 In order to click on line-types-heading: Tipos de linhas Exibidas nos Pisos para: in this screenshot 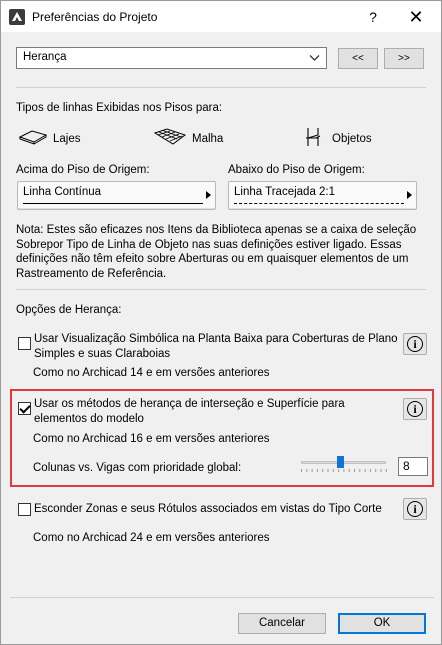, I will do `click(119, 108)`.